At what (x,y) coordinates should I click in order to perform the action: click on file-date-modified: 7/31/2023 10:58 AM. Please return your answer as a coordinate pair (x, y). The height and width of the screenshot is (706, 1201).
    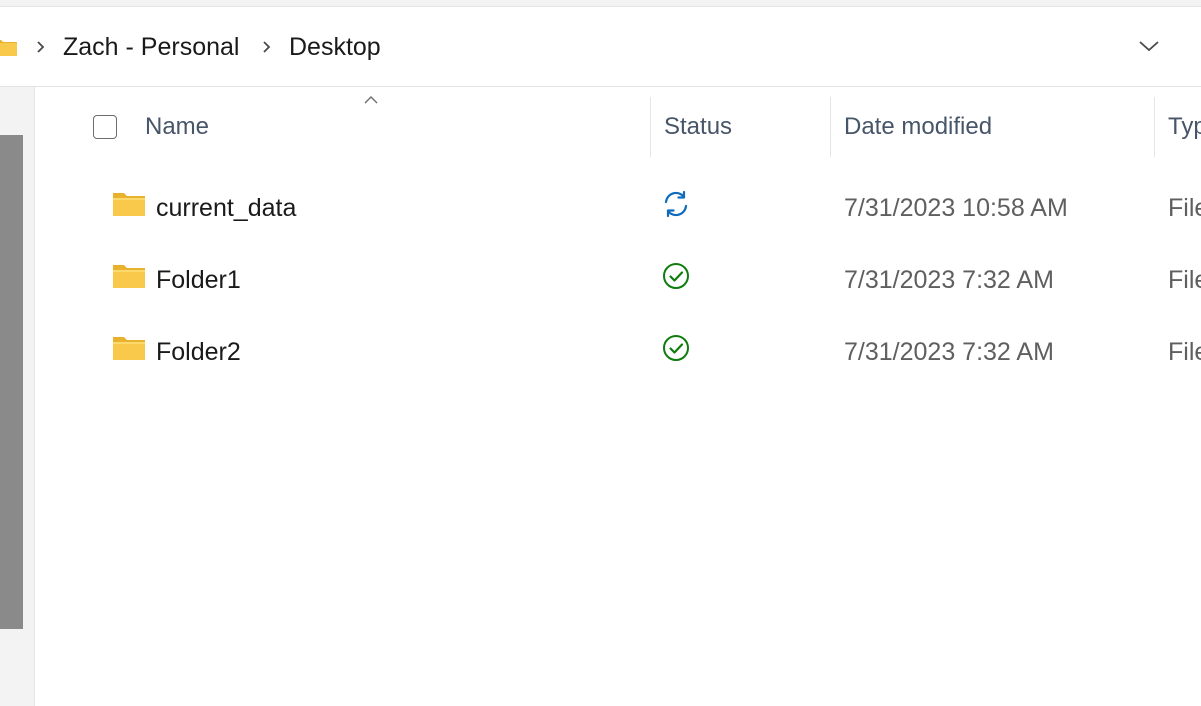
    Looking at the image, I should click on (956, 208).